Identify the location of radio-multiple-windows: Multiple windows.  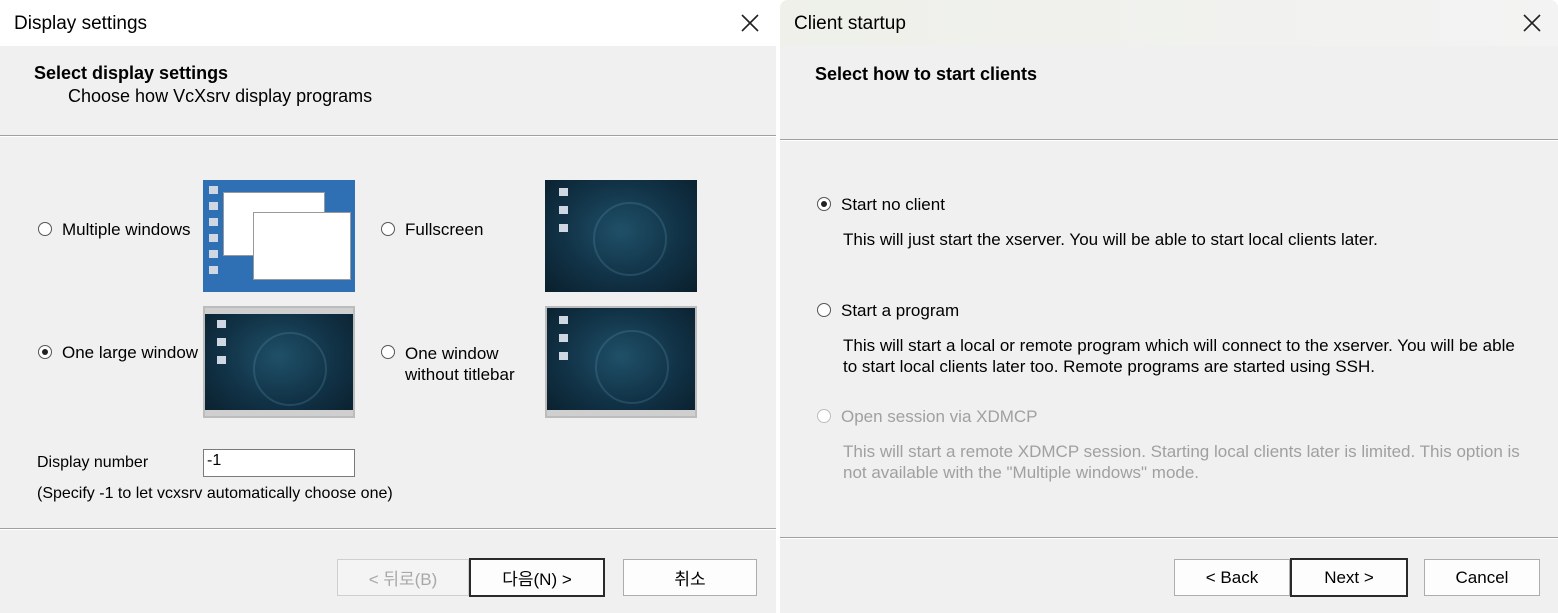
(114, 230).